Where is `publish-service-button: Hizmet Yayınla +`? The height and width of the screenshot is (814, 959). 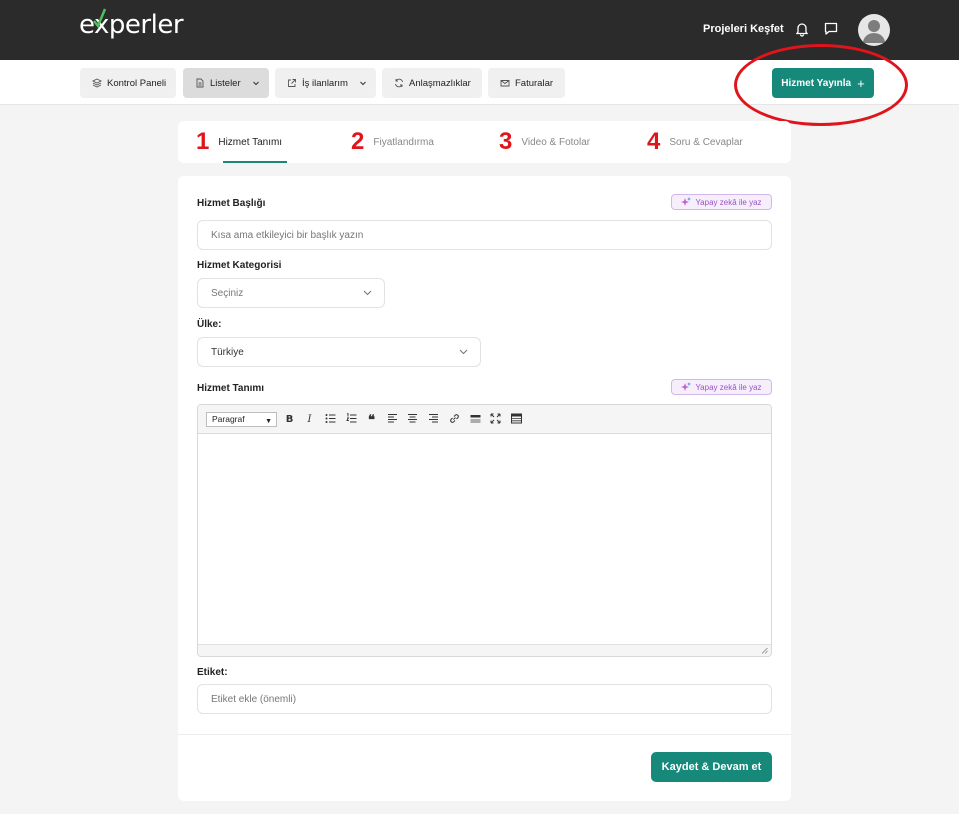 publish-service-button: Hizmet Yayınla + is located at coordinates (823, 83).